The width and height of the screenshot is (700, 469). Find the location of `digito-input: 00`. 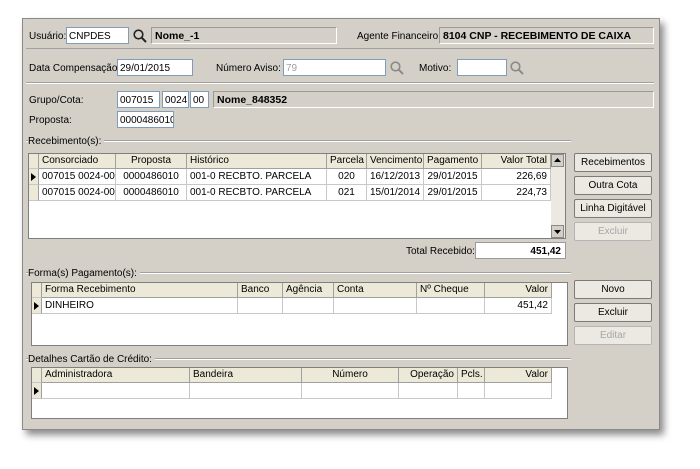

digito-input: 00 is located at coordinates (199, 99).